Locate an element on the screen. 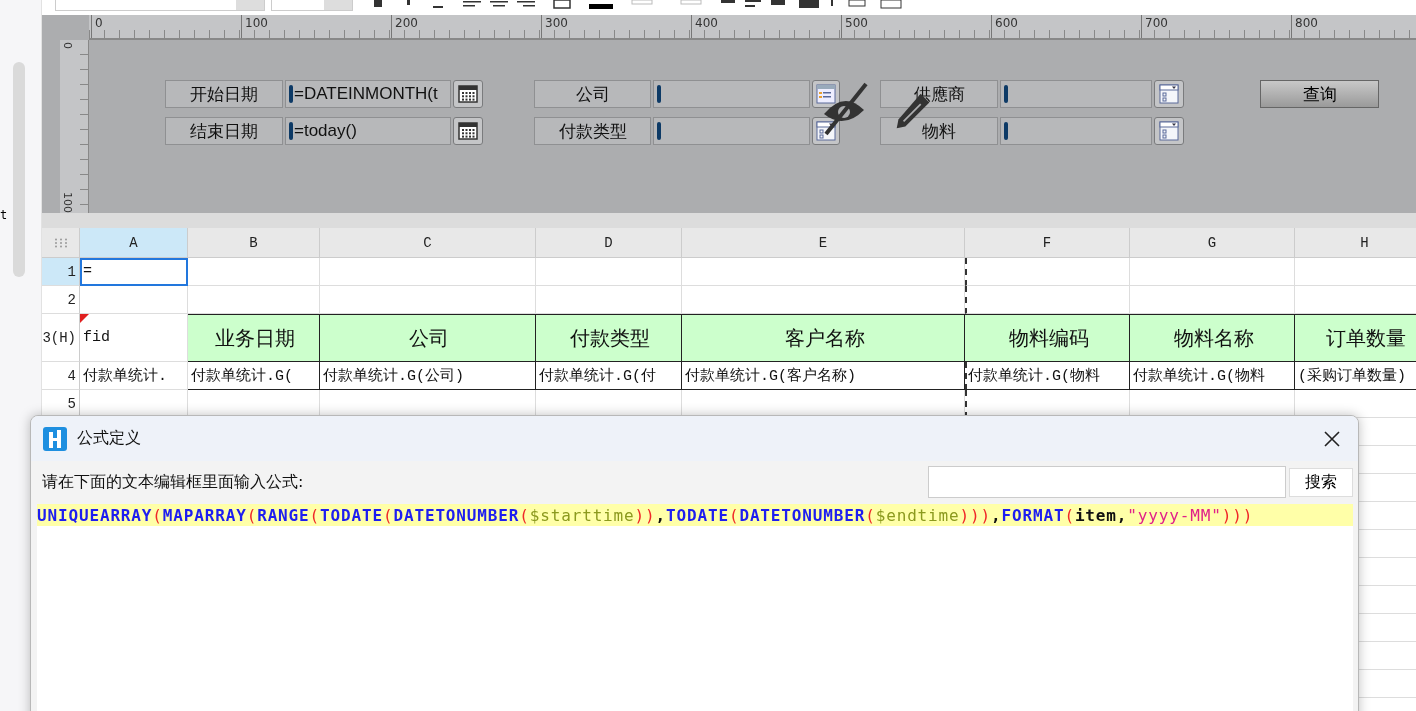 This screenshot has width=1416, height=711. ruler-label: 300 is located at coordinates (616, 26).